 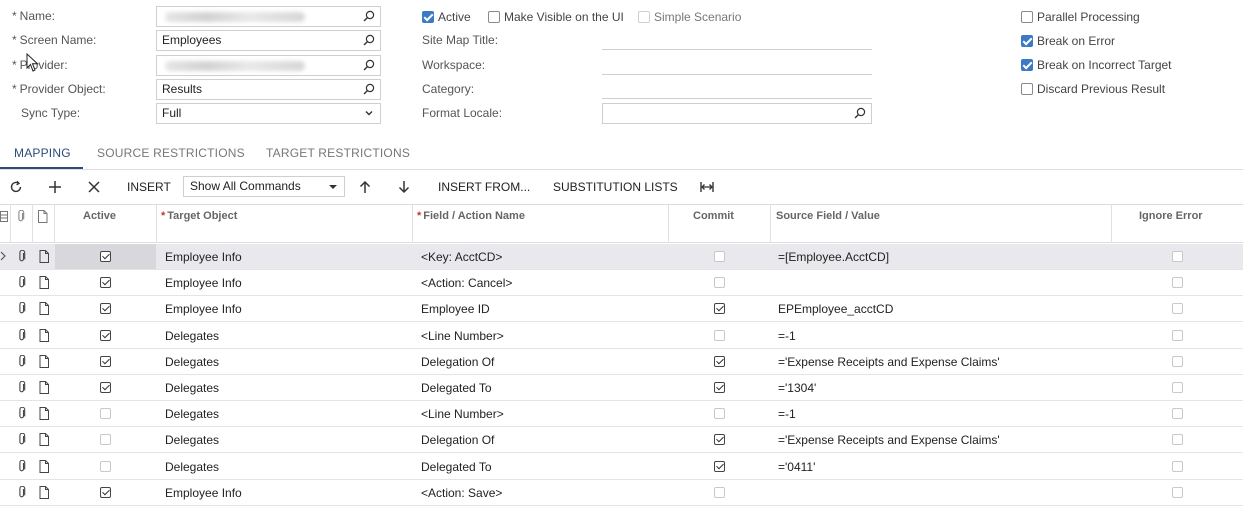 I want to click on column-commit: Commit, so click(x=713, y=216).